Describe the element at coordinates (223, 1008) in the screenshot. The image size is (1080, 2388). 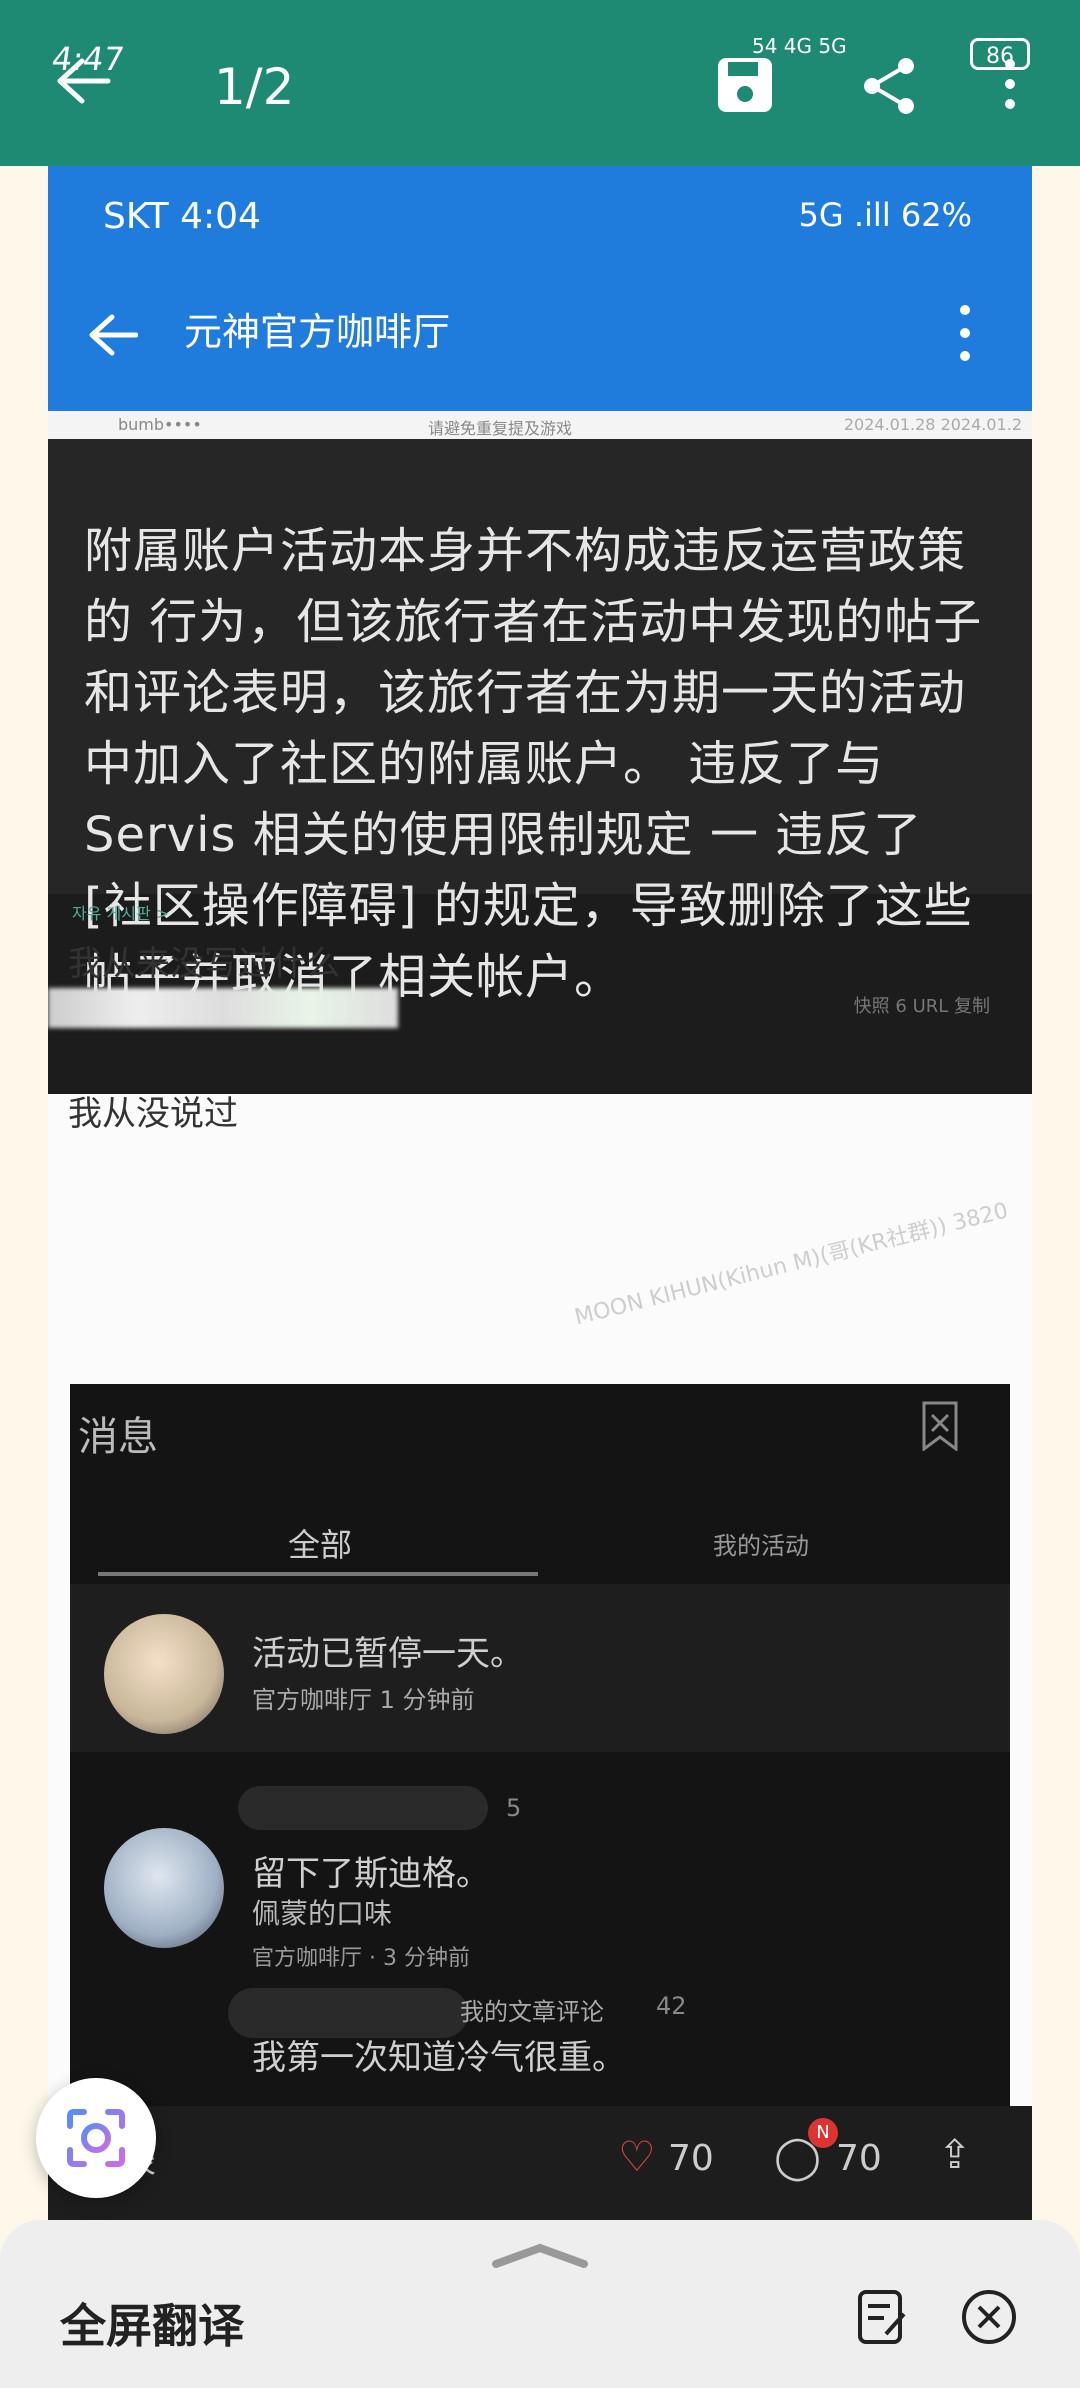
I see `blurred-username` at that location.